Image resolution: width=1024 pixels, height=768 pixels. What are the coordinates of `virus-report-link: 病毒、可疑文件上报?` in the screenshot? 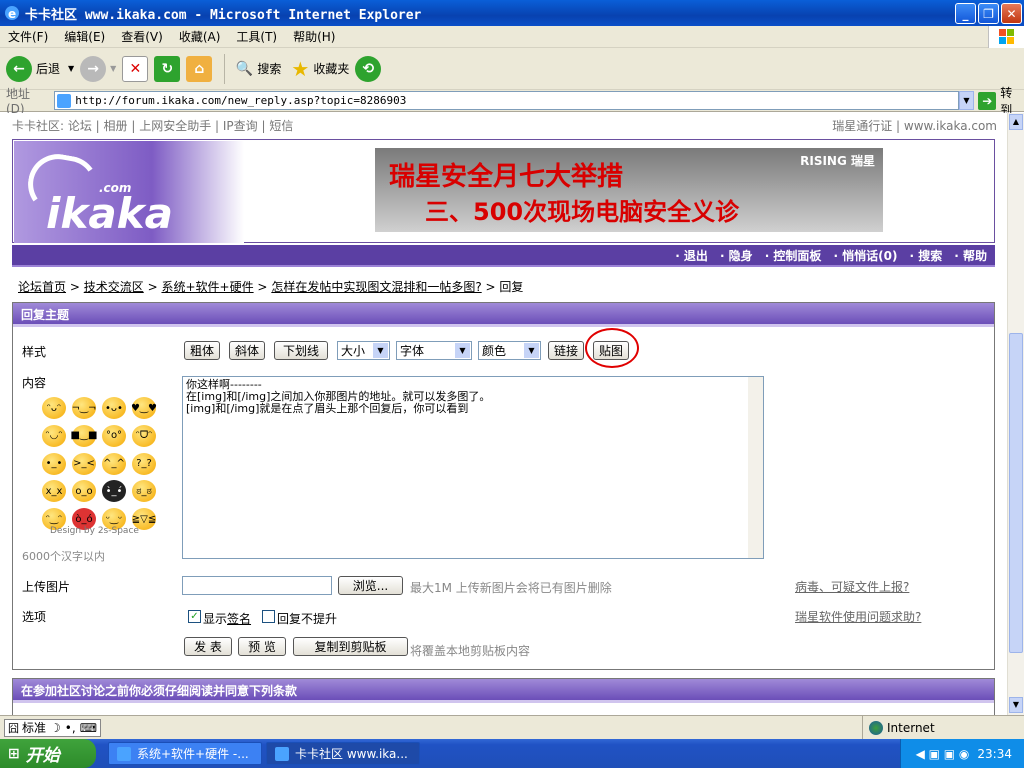 It's located at (852, 586).